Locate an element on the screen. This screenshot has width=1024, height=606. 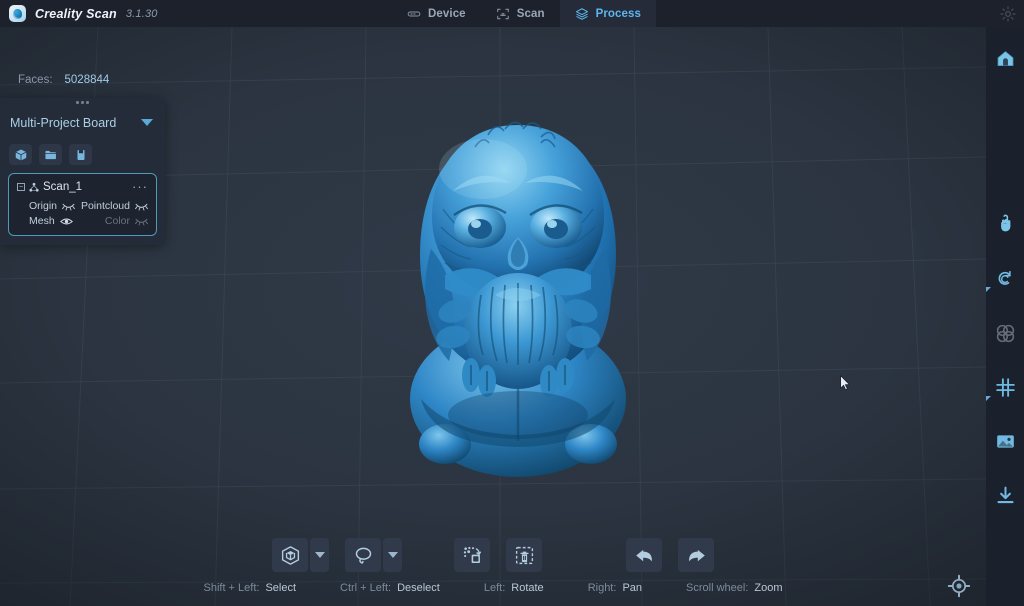
lasso-select-dropdown is located at coordinates (392, 555).